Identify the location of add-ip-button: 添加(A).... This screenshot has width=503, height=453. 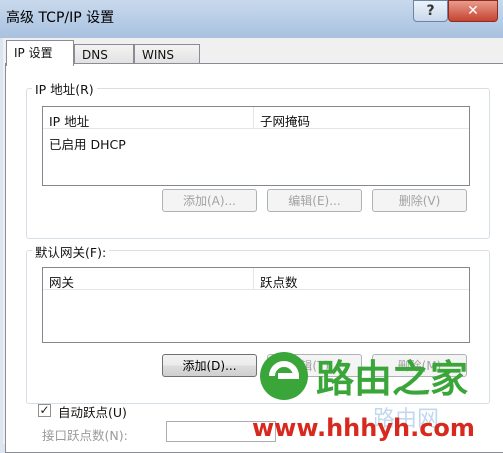
(209, 200).